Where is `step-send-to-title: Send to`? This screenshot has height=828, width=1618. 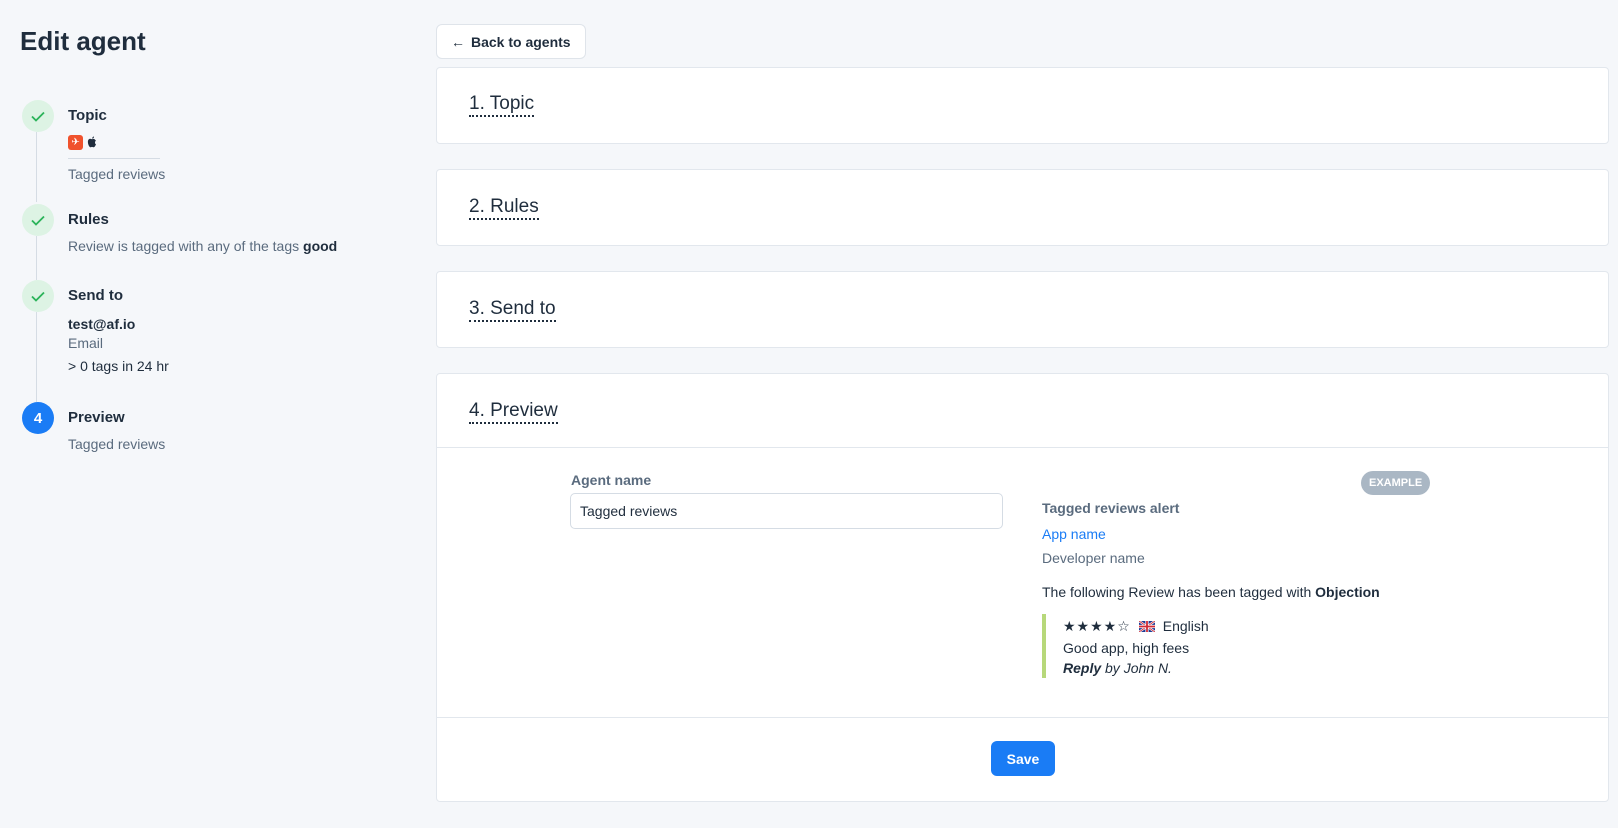 step-send-to-title: Send to is located at coordinates (95, 295).